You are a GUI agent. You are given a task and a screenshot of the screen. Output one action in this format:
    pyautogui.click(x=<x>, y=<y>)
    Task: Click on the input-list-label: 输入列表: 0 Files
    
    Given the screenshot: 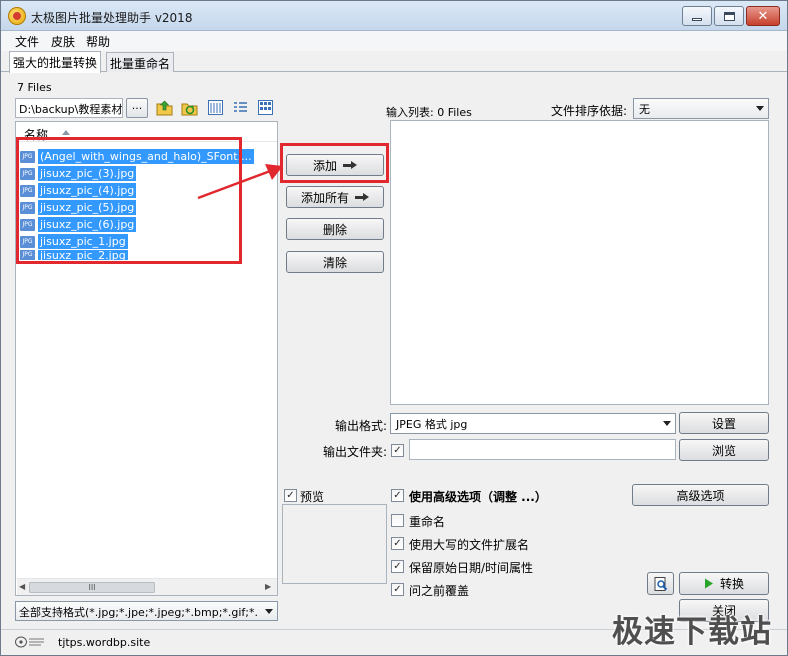 What is the action you would take?
    pyautogui.click(x=429, y=112)
    